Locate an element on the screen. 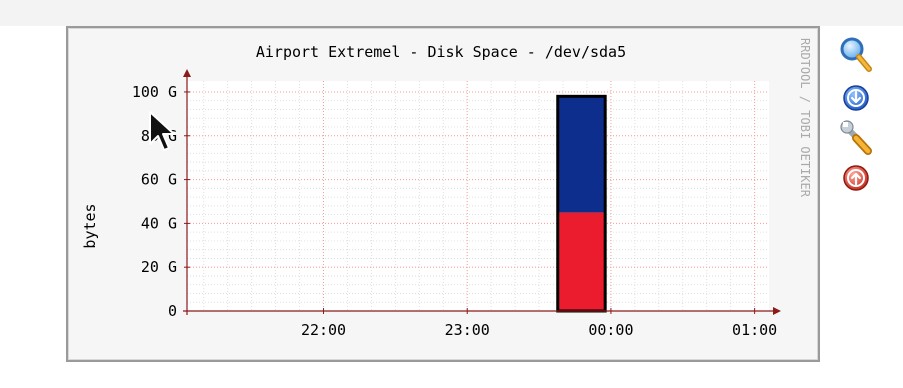  download-icon is located at coordinates (856, 98).